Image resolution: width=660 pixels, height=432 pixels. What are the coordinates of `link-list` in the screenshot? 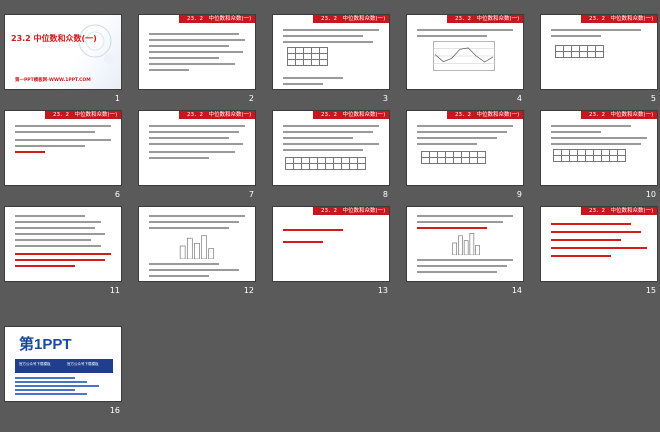 It's located at (64, 387).